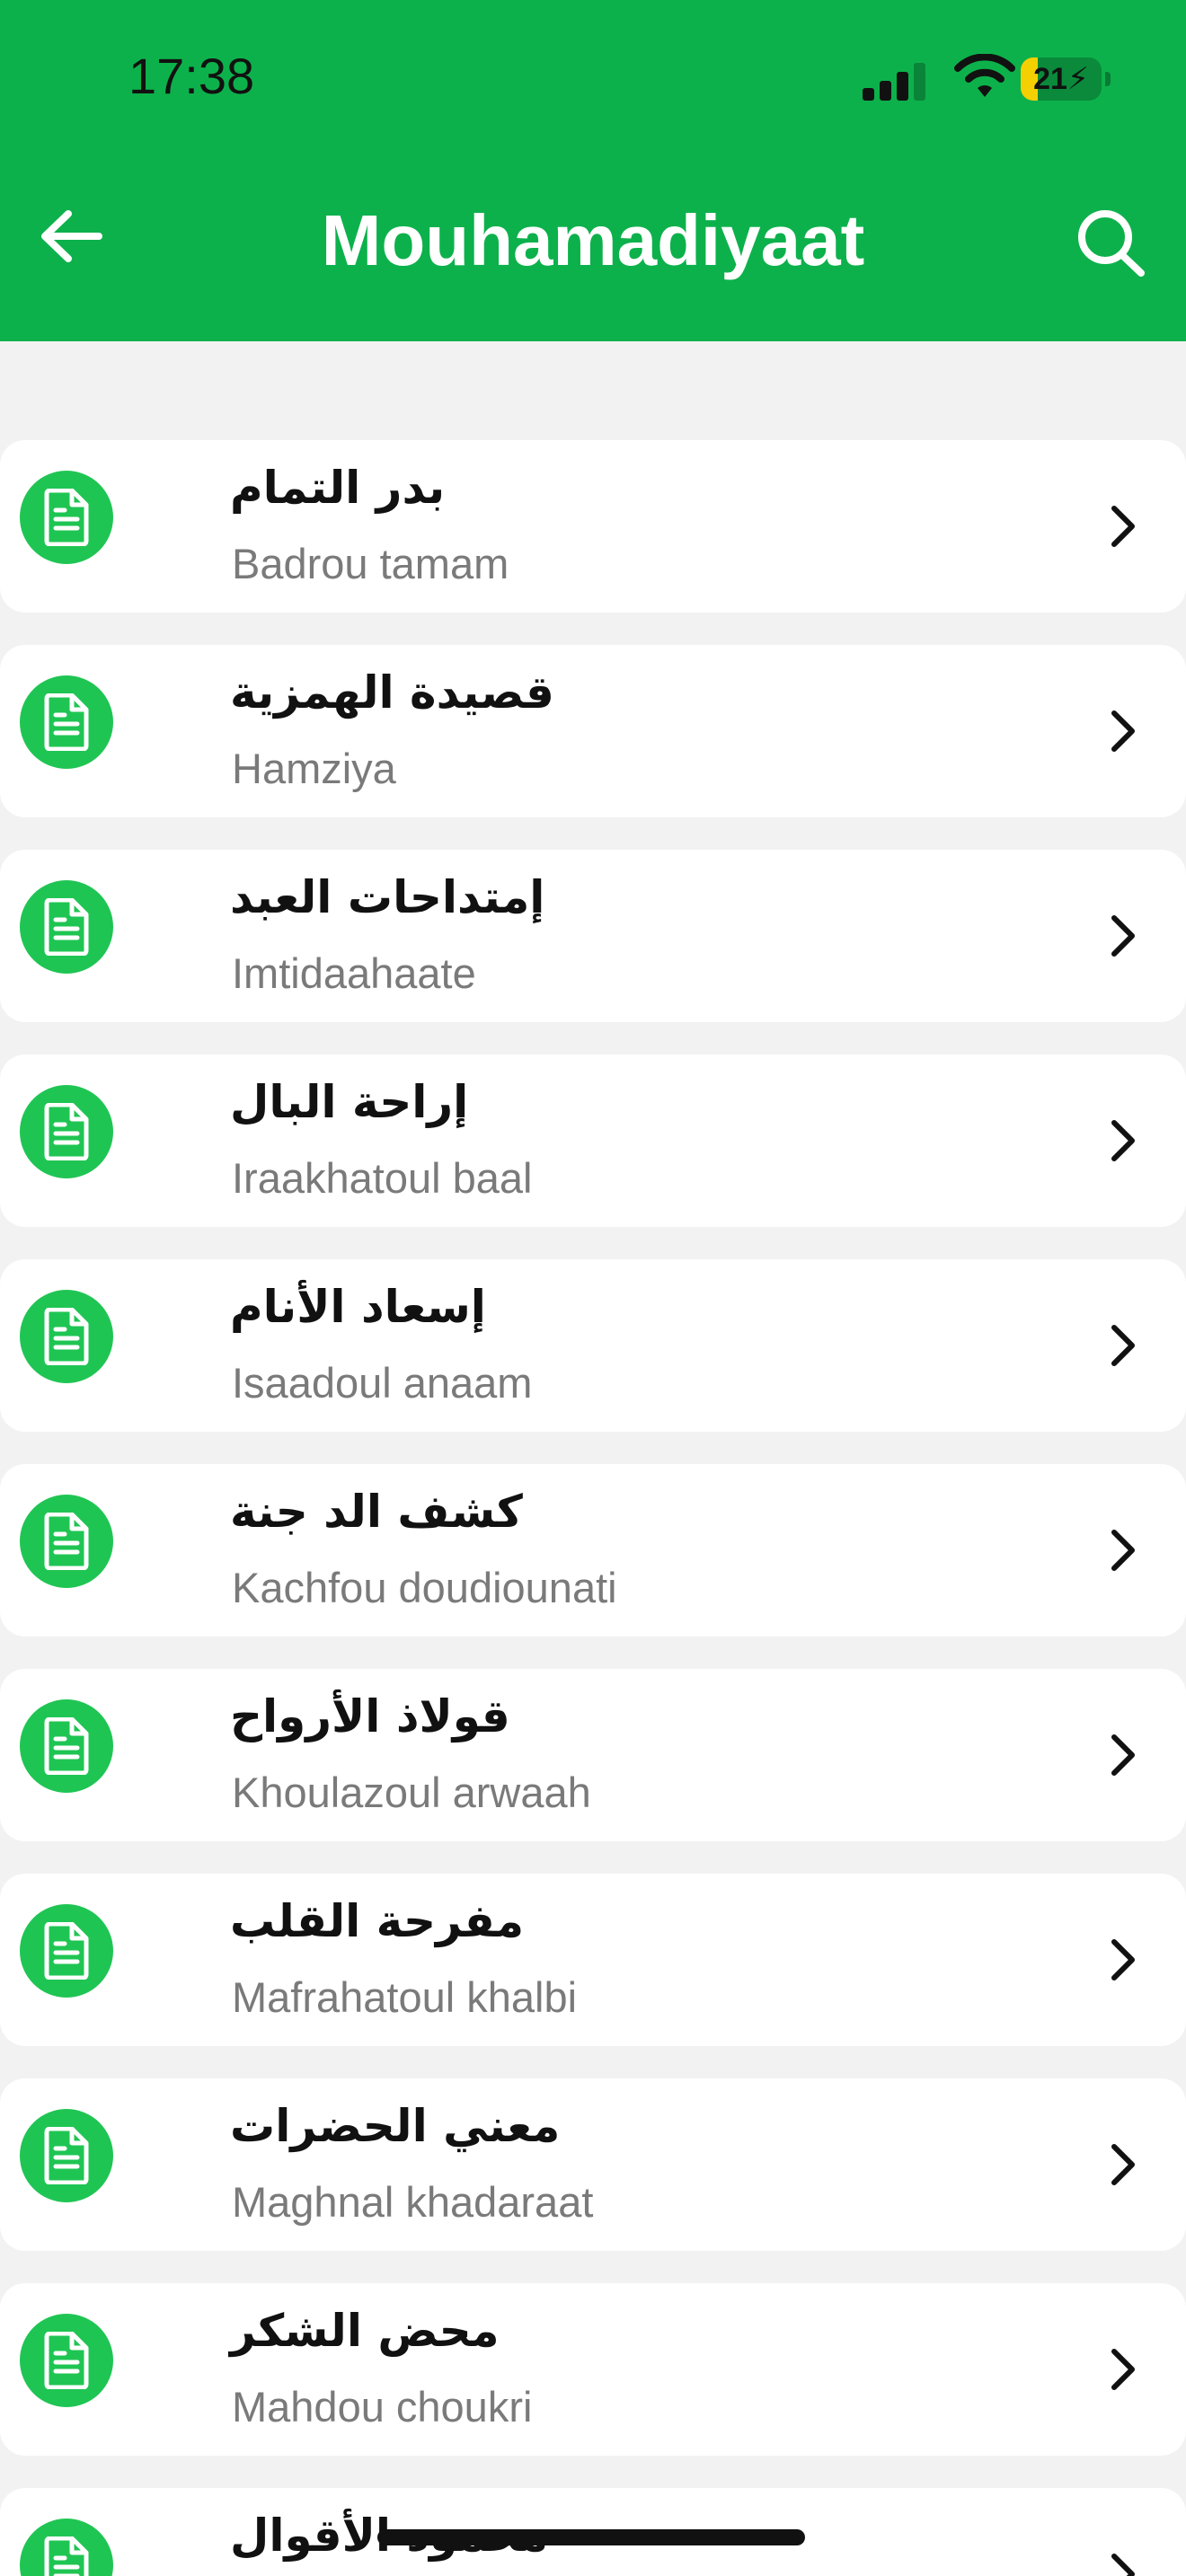  I want to click on list-item: قولاذ الأرواح Khoulazoul arwaah, so click(593, 1755).